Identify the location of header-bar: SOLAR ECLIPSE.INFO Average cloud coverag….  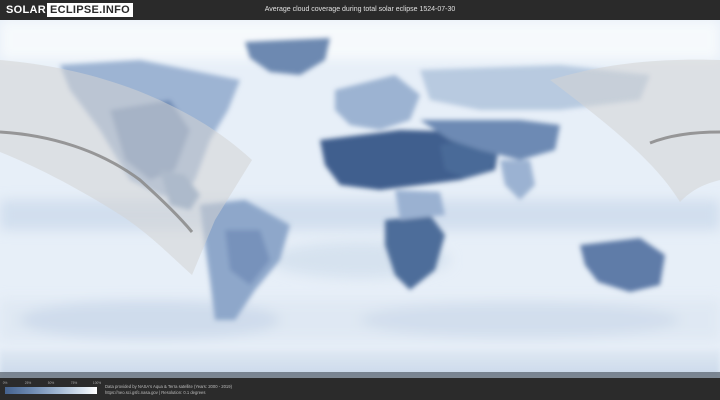
(360, 10).